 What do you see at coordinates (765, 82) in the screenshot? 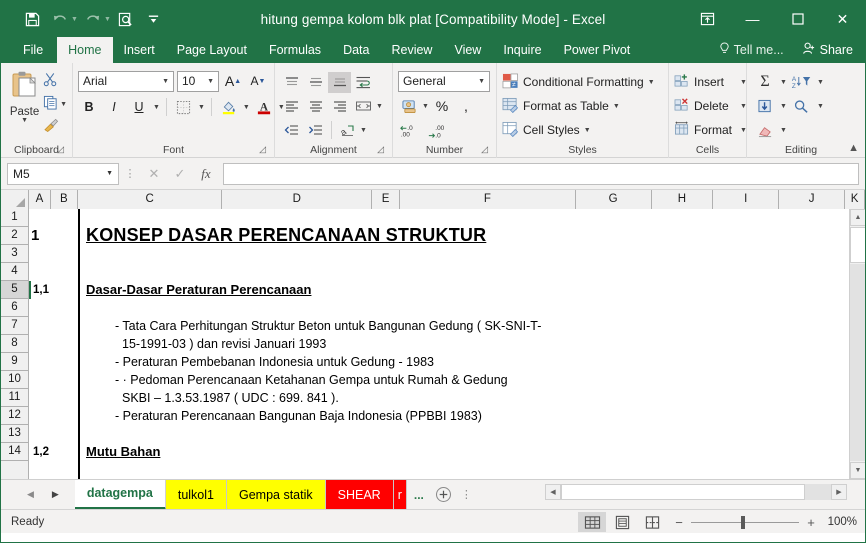
I see `autosum-button: Σ` at bounding box center [765, 82].